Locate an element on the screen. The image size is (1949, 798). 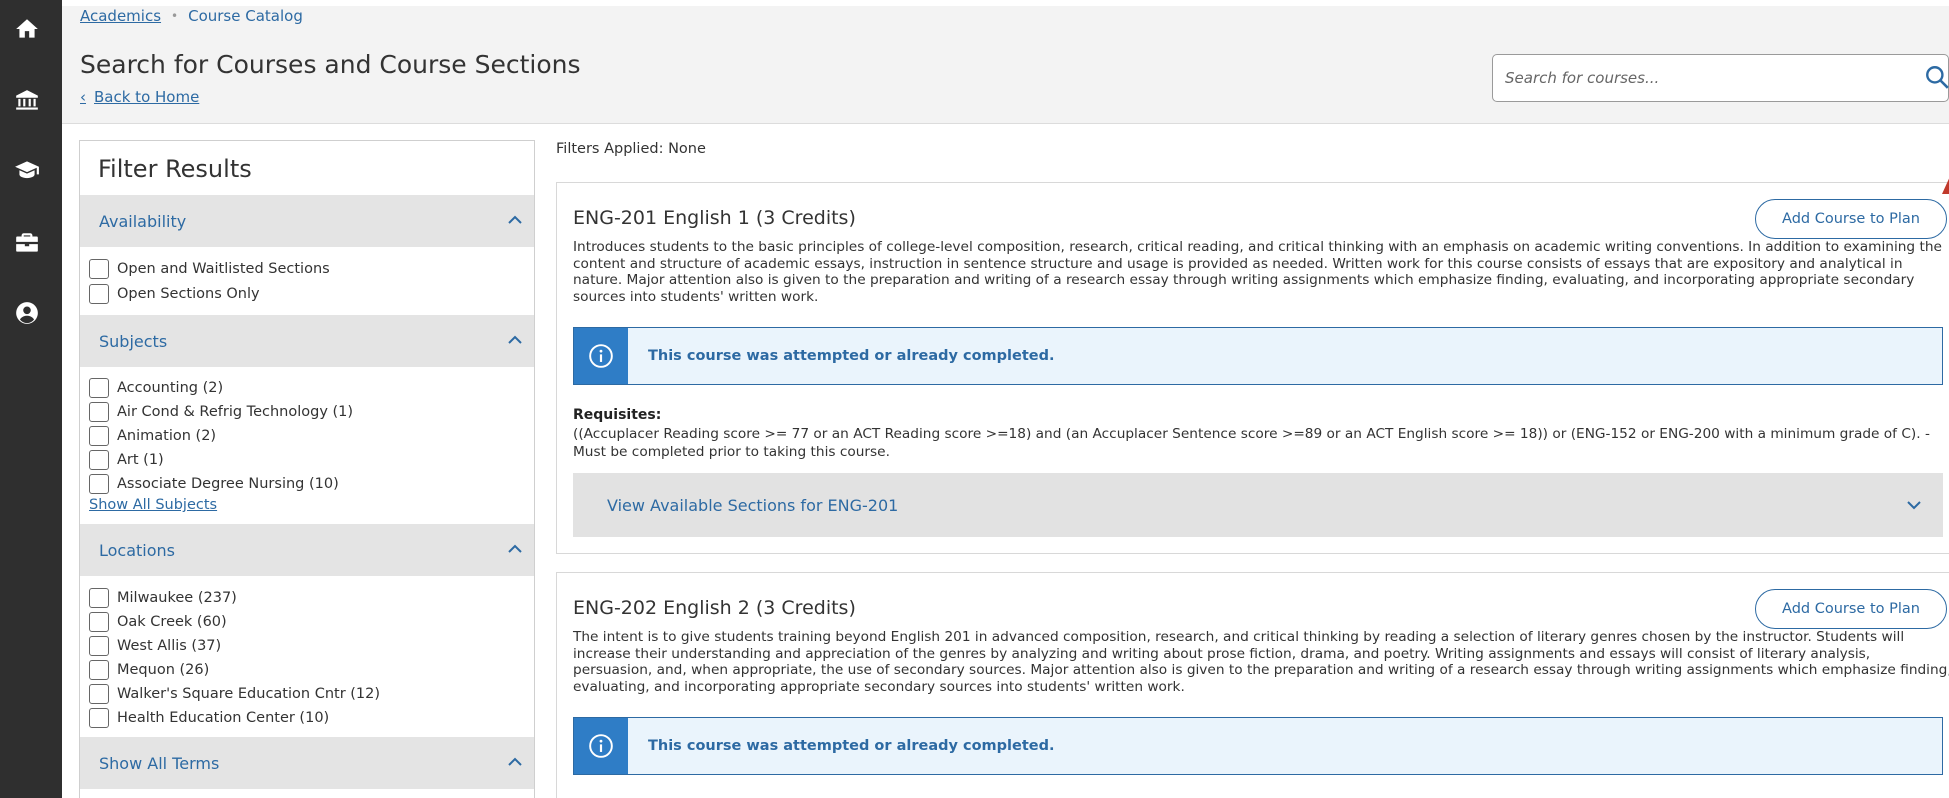
back-link-label: Back to Home is located at coordinates (147, 97).